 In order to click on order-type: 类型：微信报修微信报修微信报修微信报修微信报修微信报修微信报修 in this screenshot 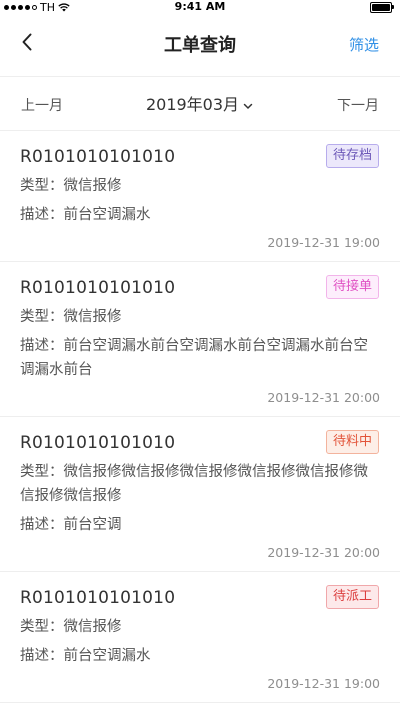, I will do `click(200, 484)`.